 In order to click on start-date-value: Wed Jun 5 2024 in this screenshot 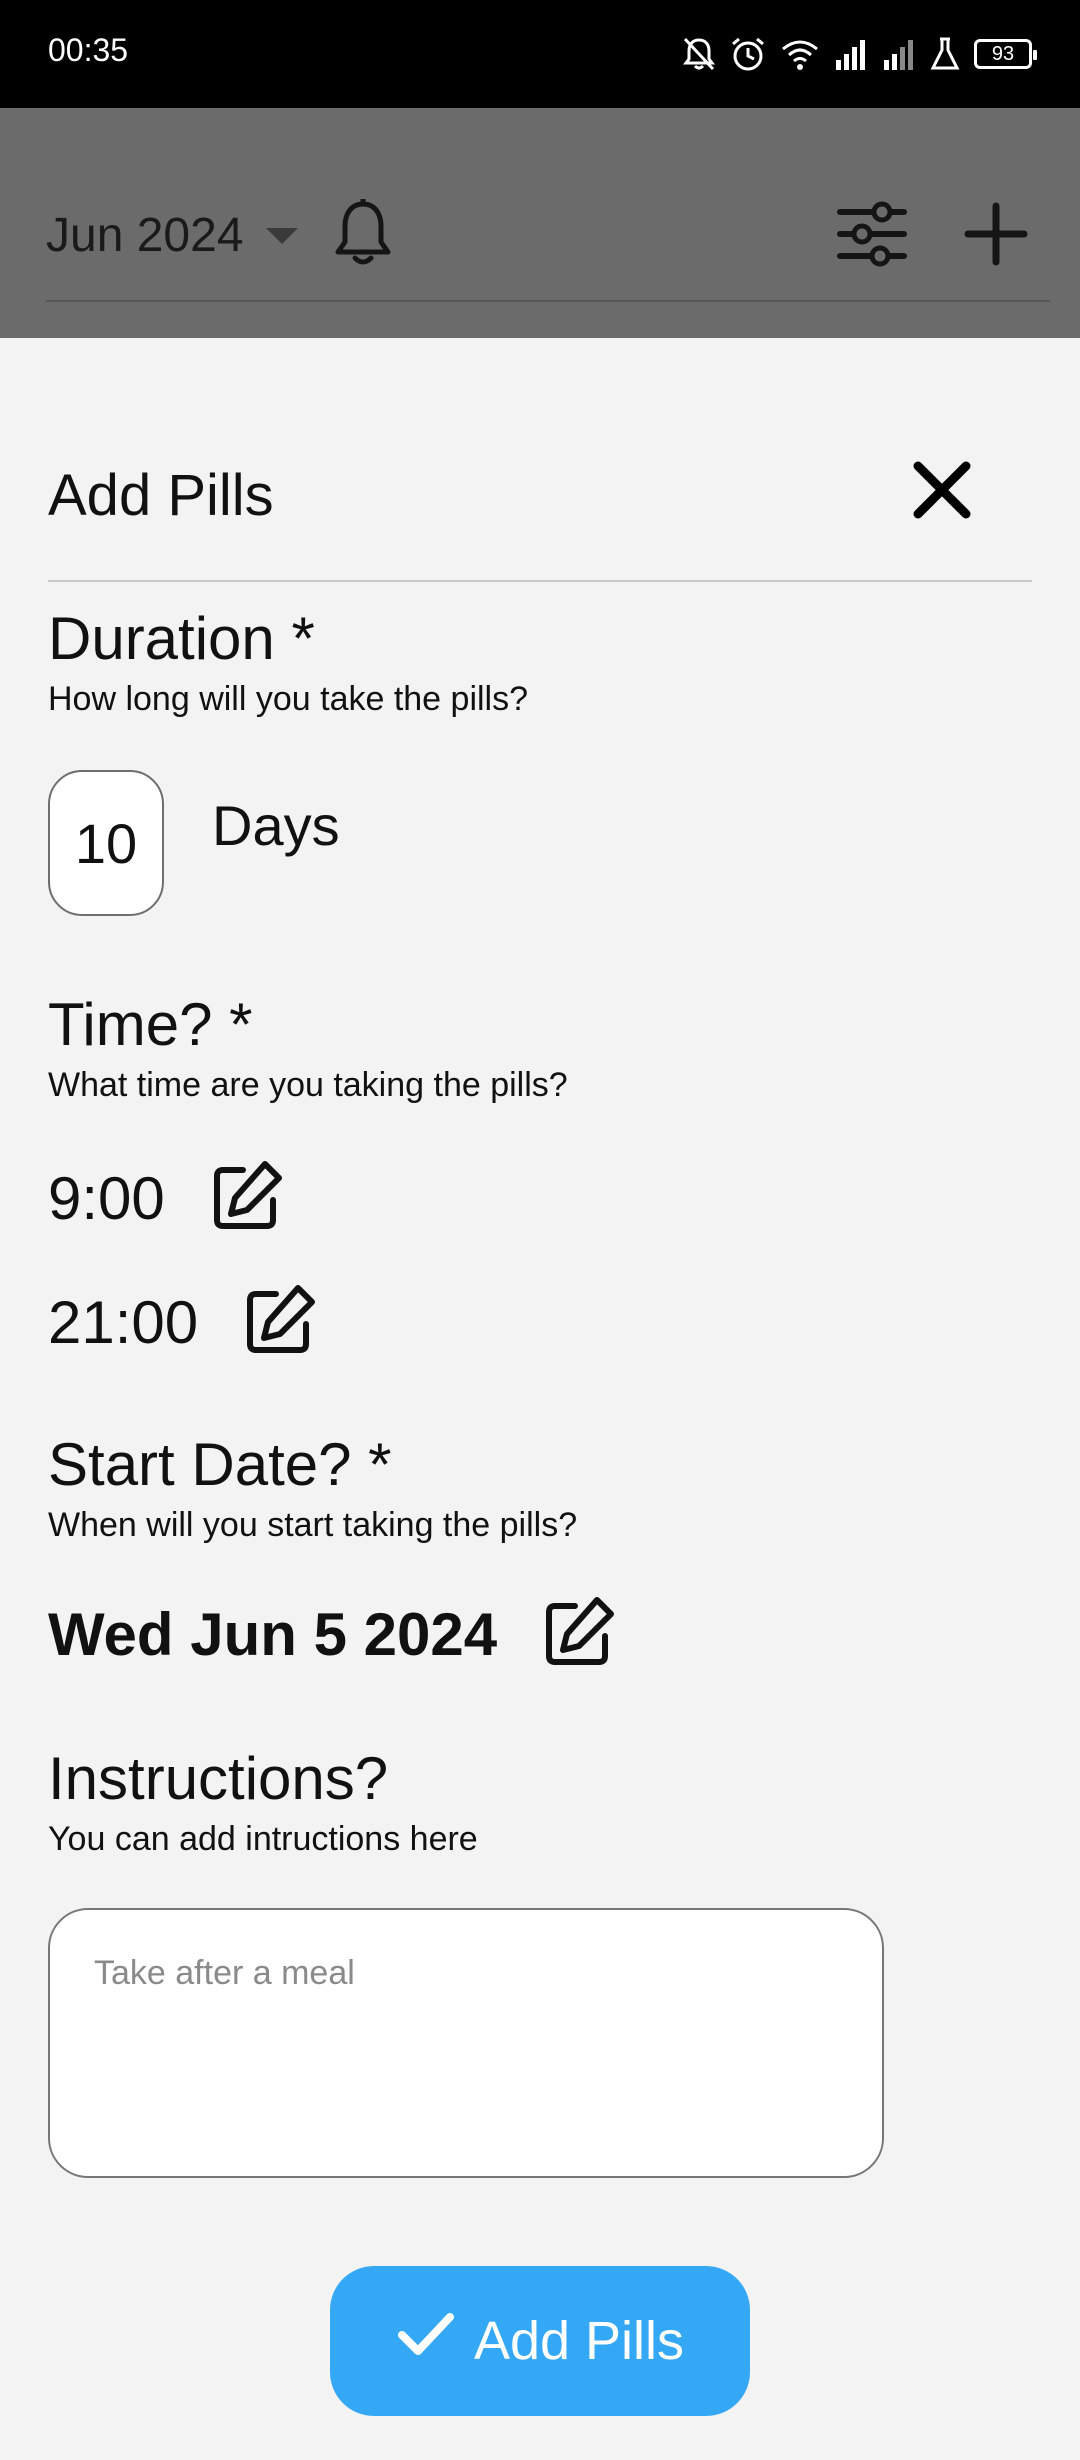, I will do `click(273, 1634)`.